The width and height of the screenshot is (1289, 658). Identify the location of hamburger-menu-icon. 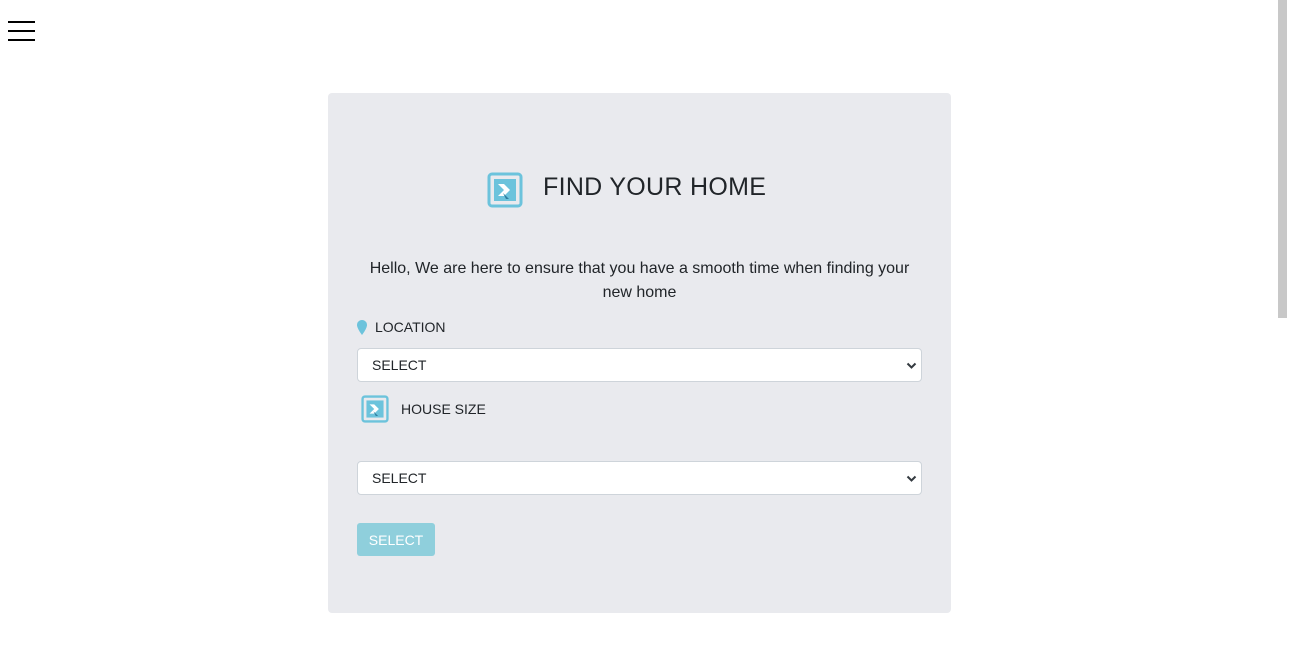
(21, 31).